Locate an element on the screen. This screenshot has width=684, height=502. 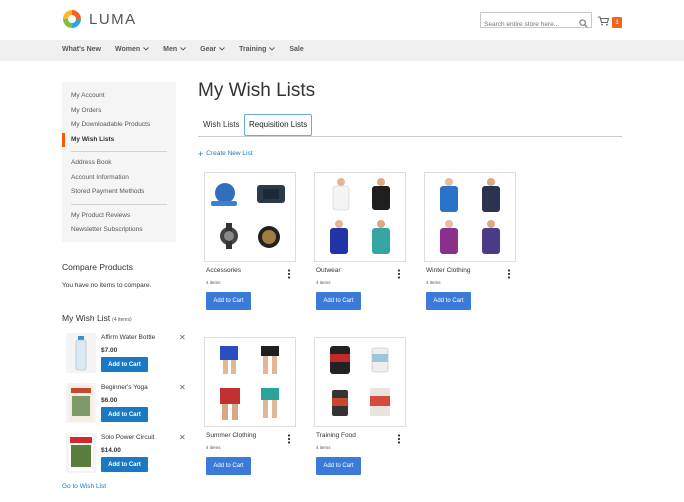
page-header: LUMA 1 is located at coordinates (342, 20).